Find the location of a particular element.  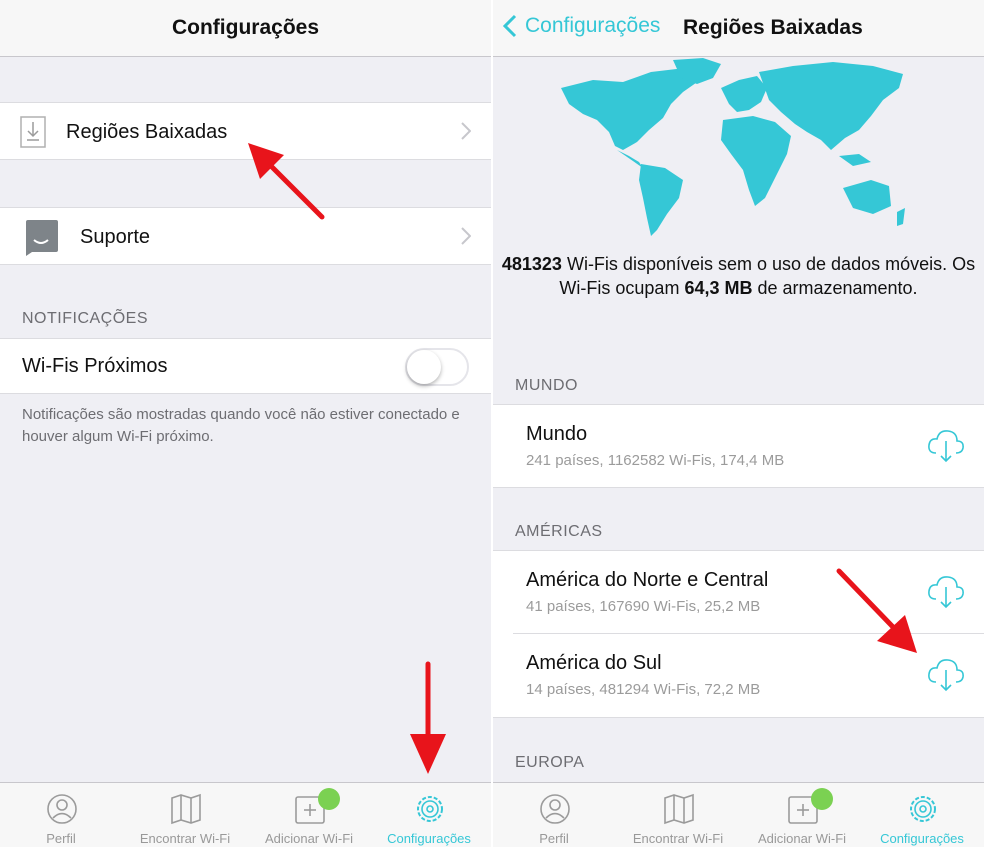

world-section-header: MUNDO is located at coordinates (546, 385).